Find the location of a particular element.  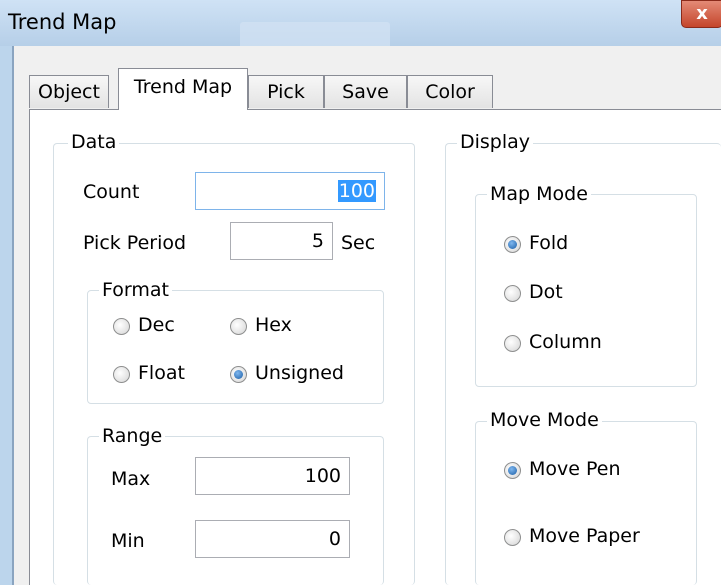

range-group-label: Range is located at coordinates (132, 436).